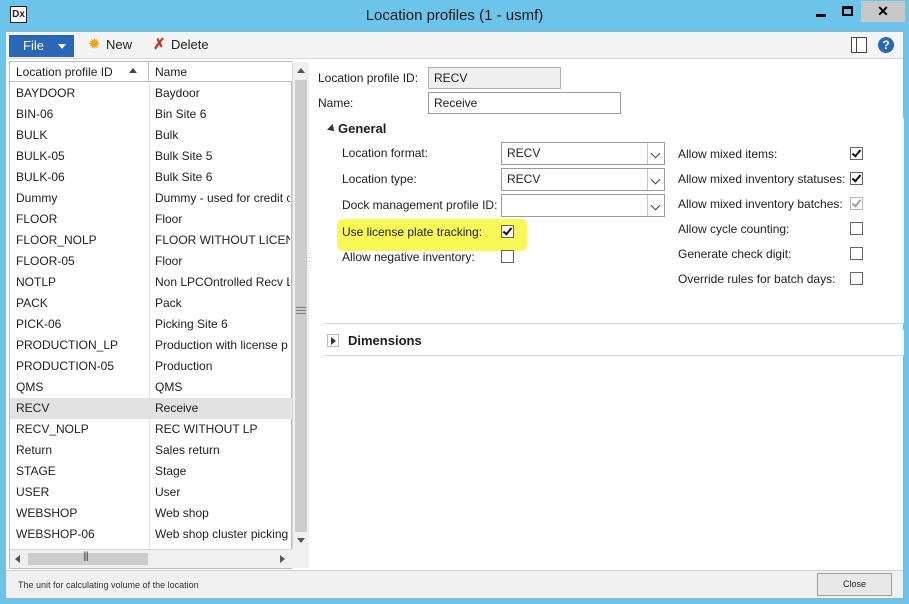  I want to click on grip-icon: |||, so click(86, 556).